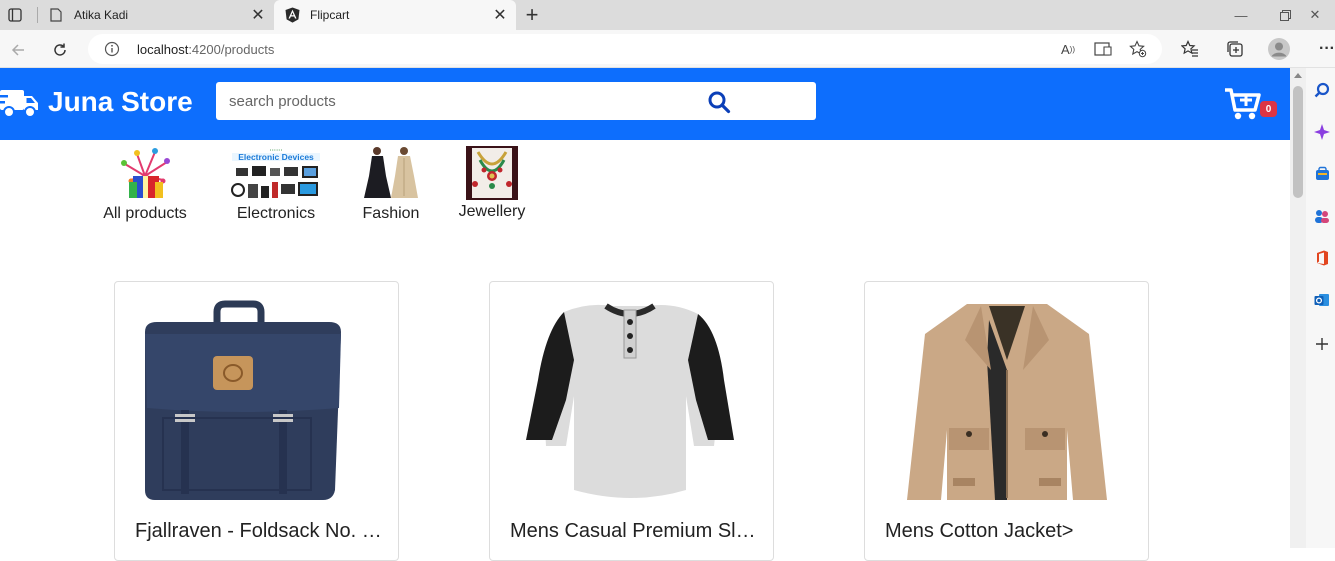 This screenshot has height=561, width=1335. Describe the element at coordinates (101, 15) in the screenshot. I see `tab-title: Atika Kadi` at that location.